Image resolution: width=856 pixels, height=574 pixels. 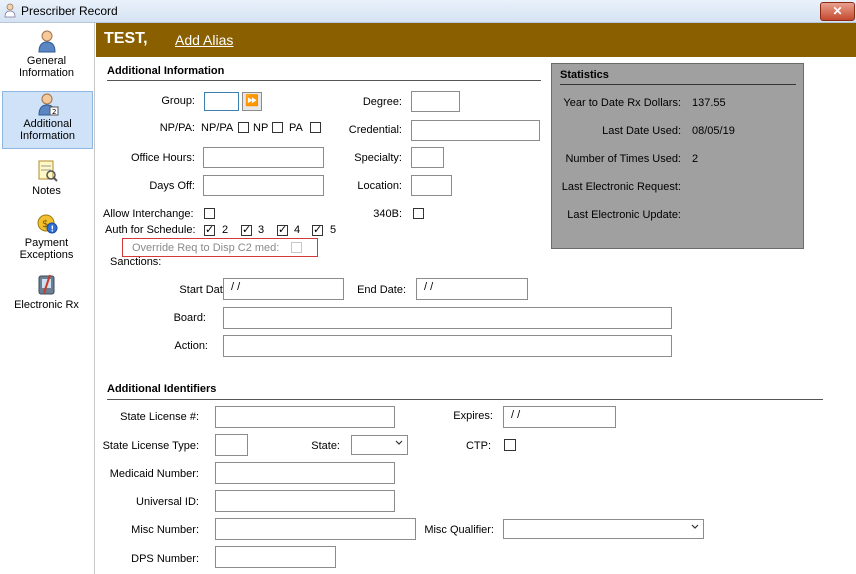 What do you see at coordinates (126, 38) in the screenshot?
I see `prescriber-name: TEST,` at bounding box center [126, 38].